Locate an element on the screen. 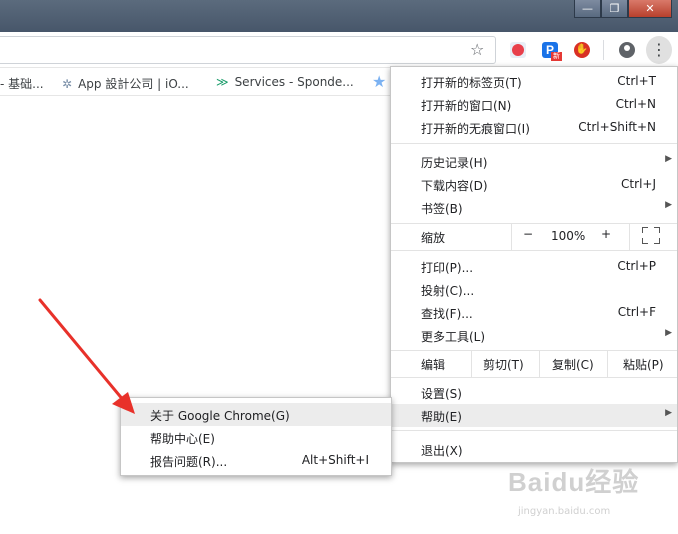 Image resolution: width=678 pixels, height=534 pixels. annotation-arrow-icon is located at coordinates (86, 356).